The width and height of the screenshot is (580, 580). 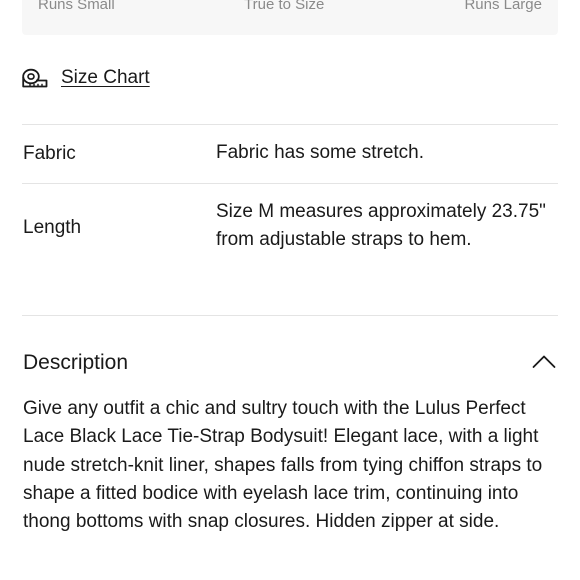 I want to click on fit-true-to-size-label: True to Size, so click(x=284, y=6).